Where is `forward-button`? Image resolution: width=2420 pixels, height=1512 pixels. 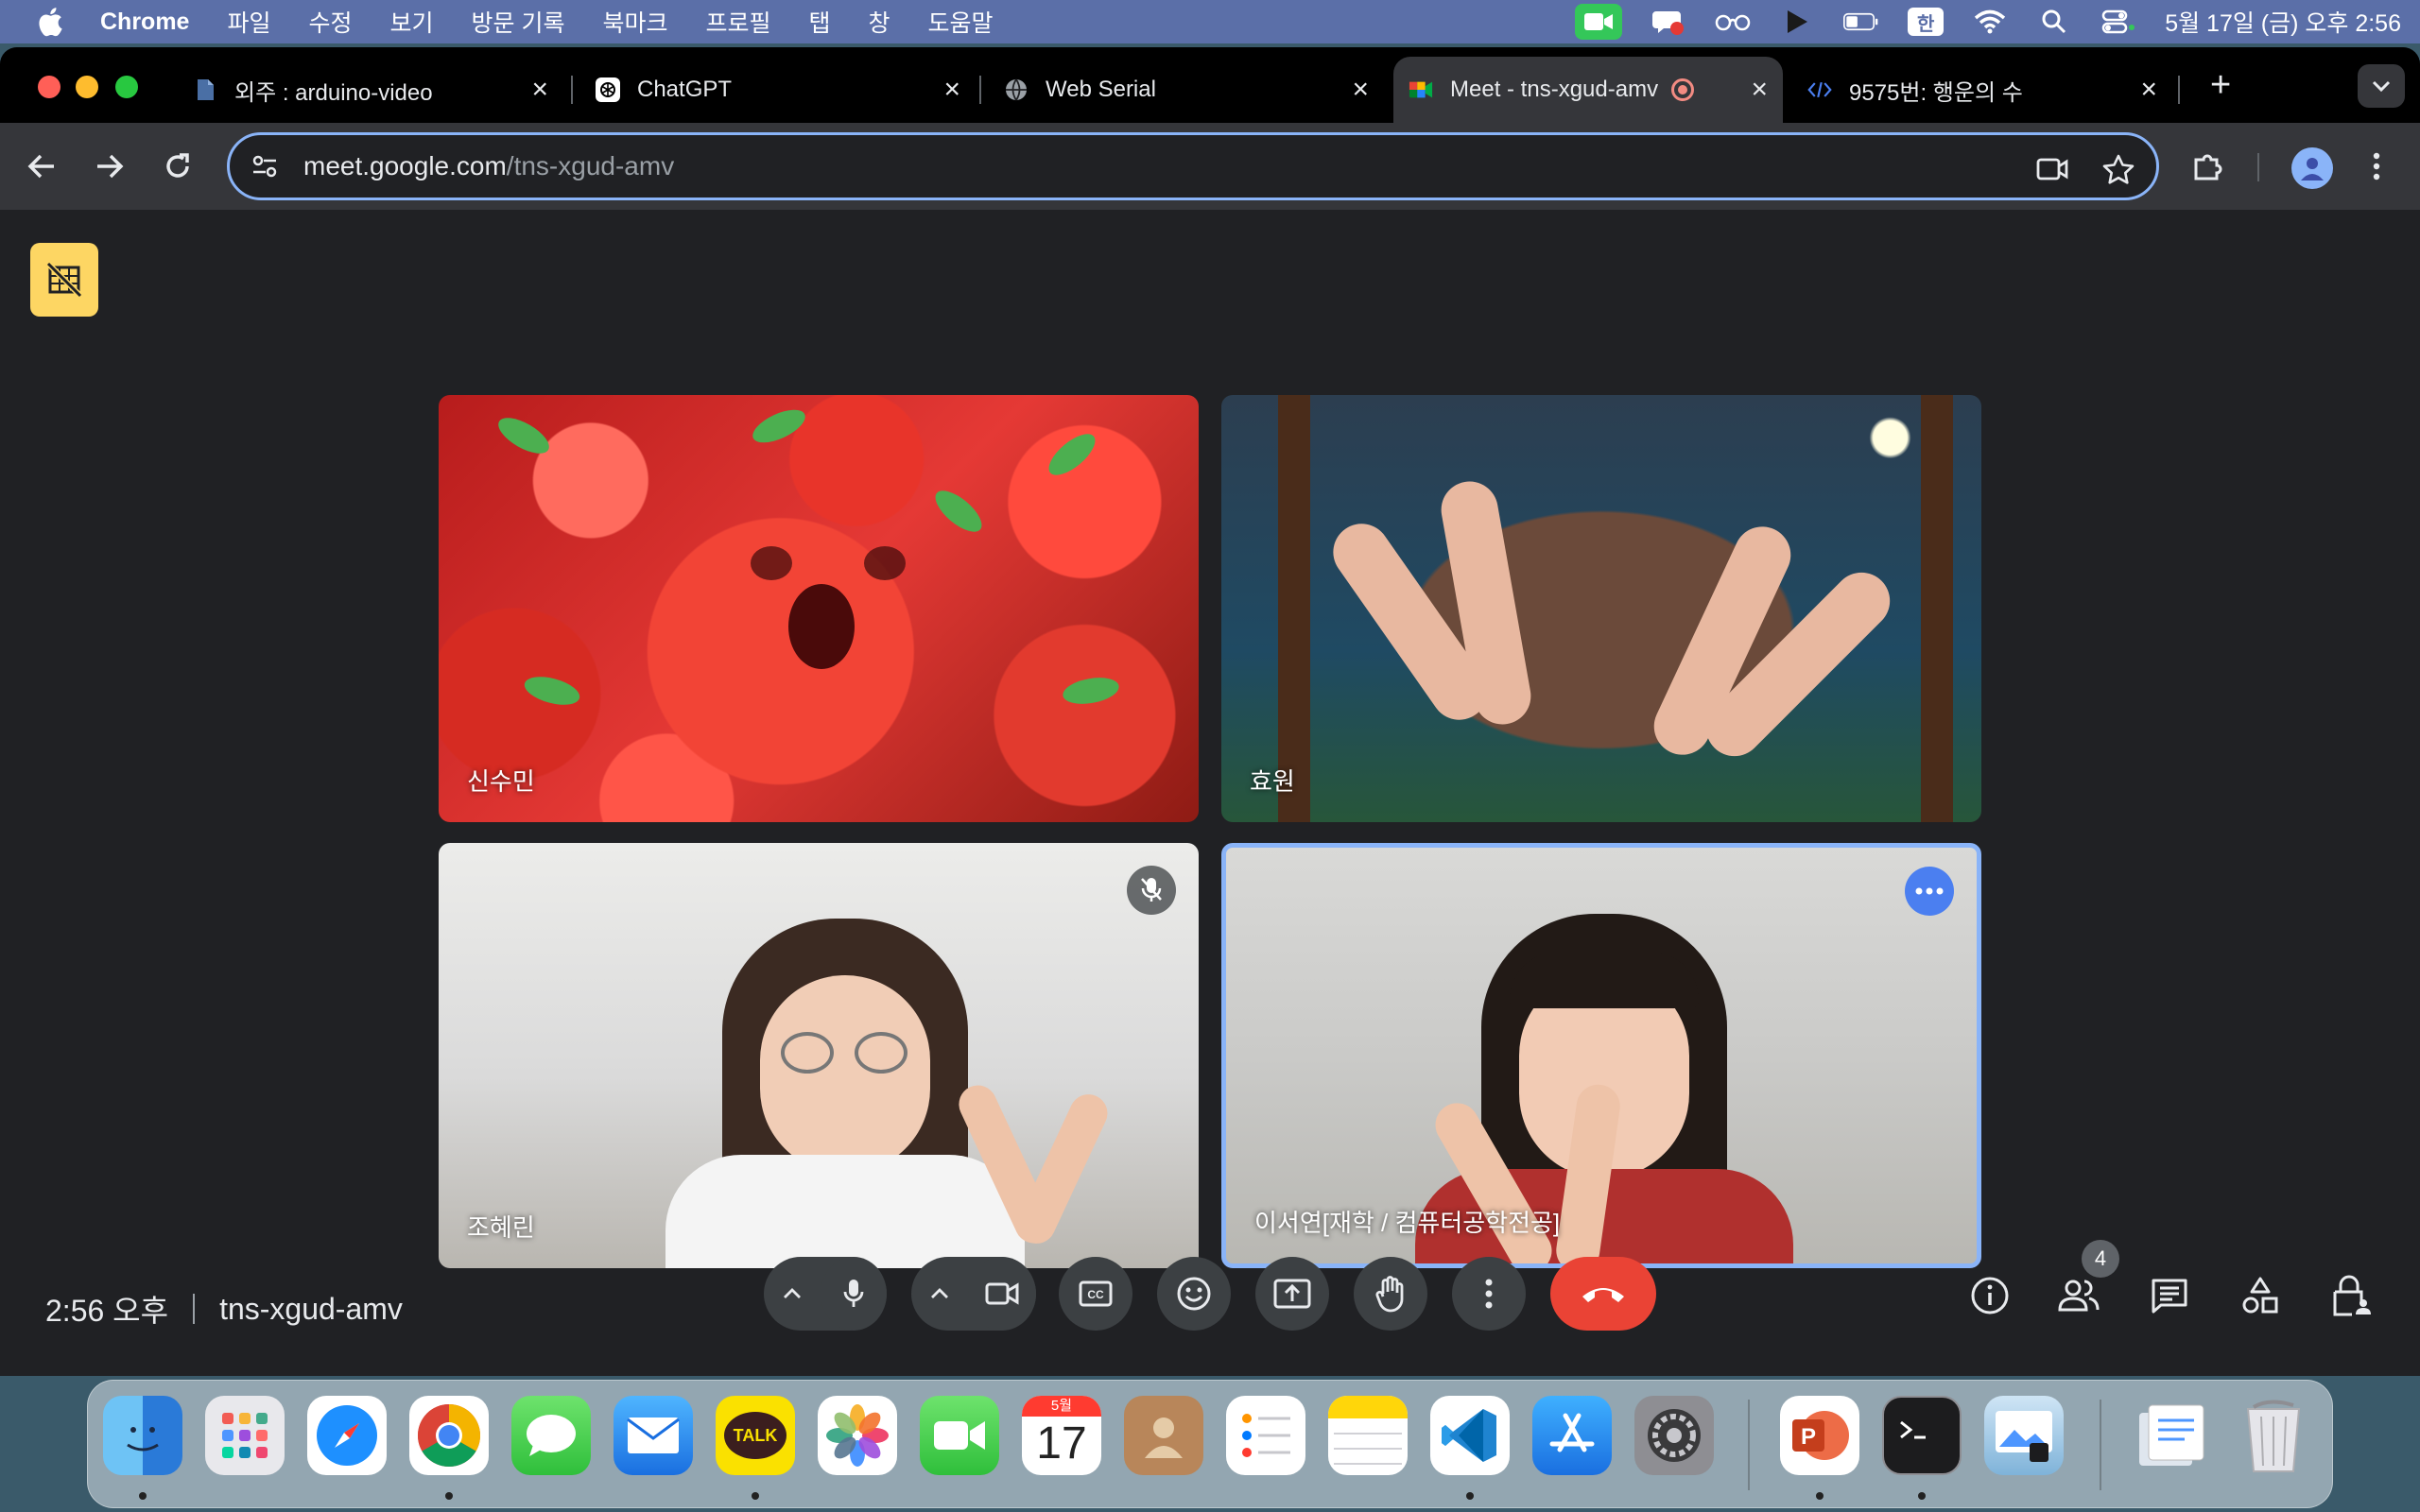
forward-button is located at coordinates (110, 166).